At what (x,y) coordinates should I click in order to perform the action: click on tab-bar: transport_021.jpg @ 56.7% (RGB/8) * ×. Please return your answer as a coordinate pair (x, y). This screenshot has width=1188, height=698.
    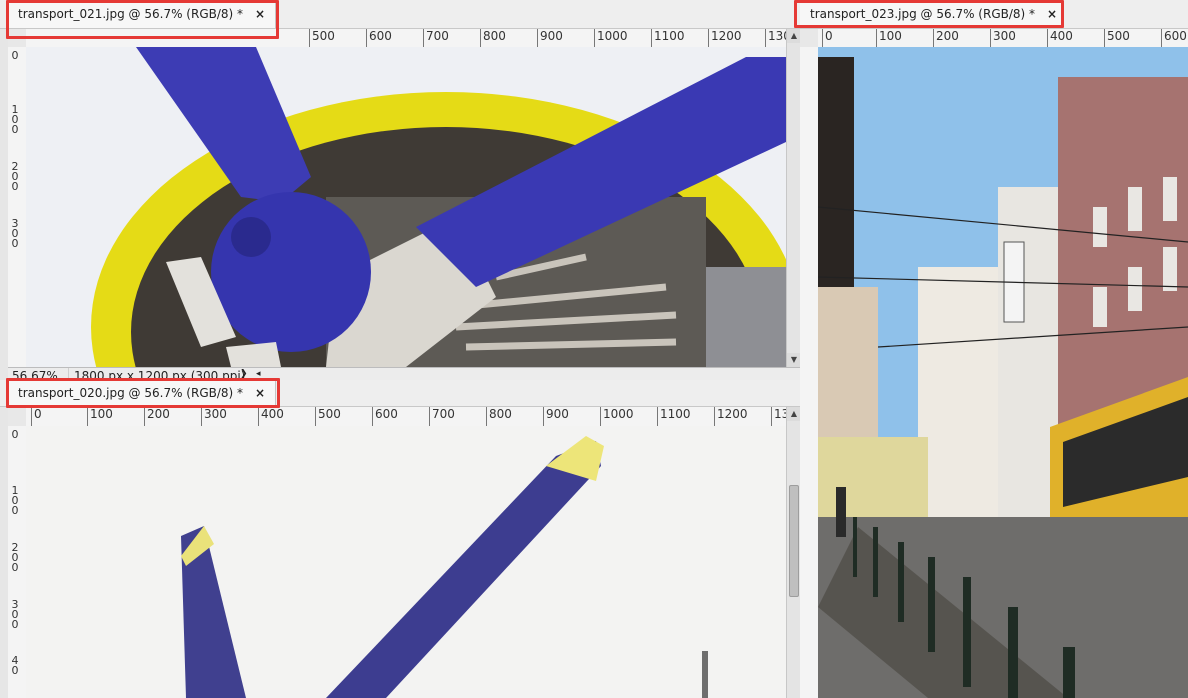
    Looking at the image, I should click on (400, 14).